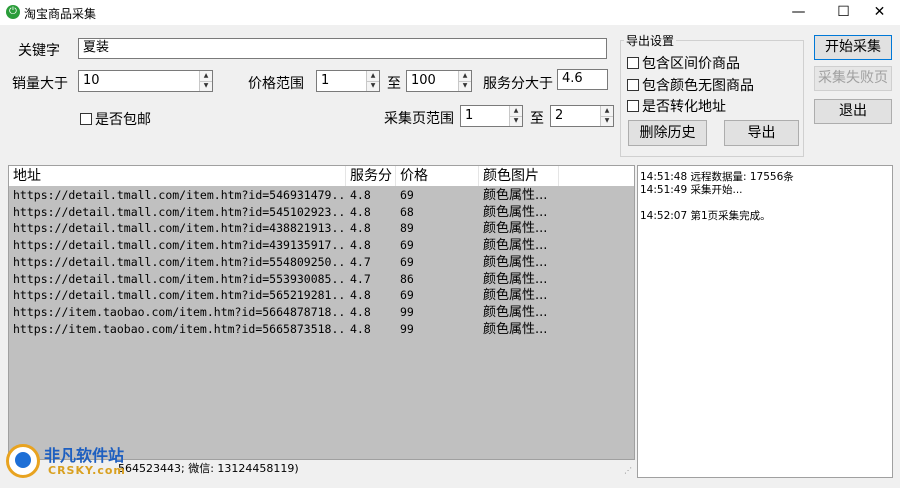 This screenshot has width=900, height=488. Describe the element at coordinates (407, 278) in the screenshot. I see `cell-price: 86` at that location.